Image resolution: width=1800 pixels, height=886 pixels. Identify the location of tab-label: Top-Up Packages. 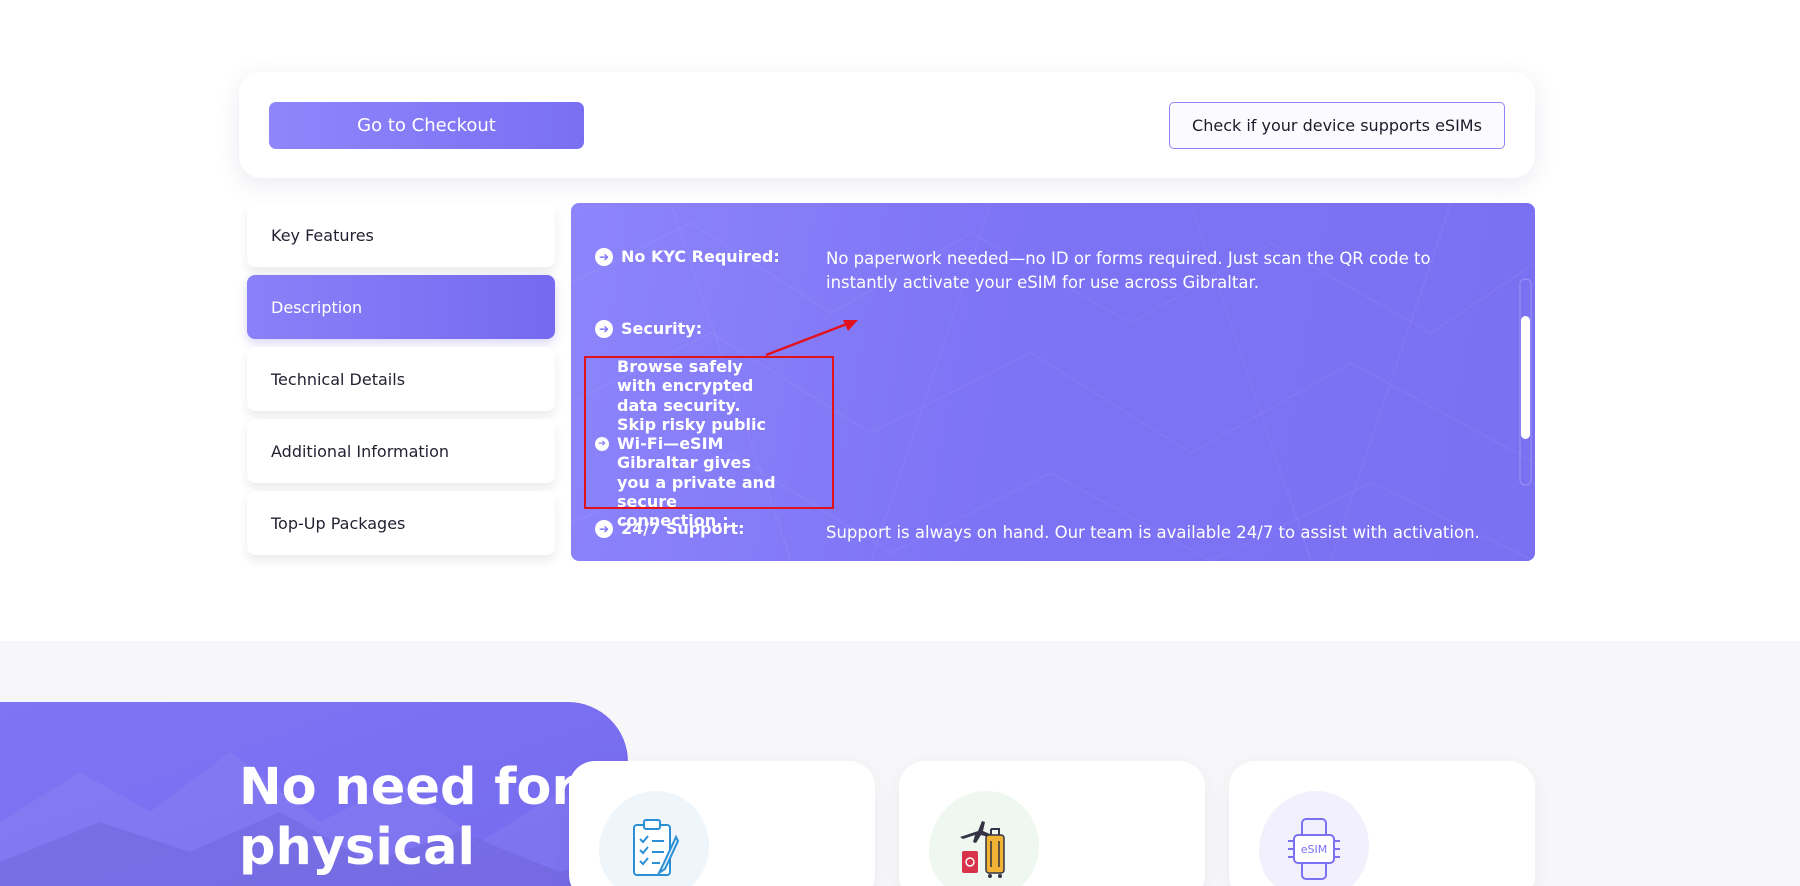
(338, 523).